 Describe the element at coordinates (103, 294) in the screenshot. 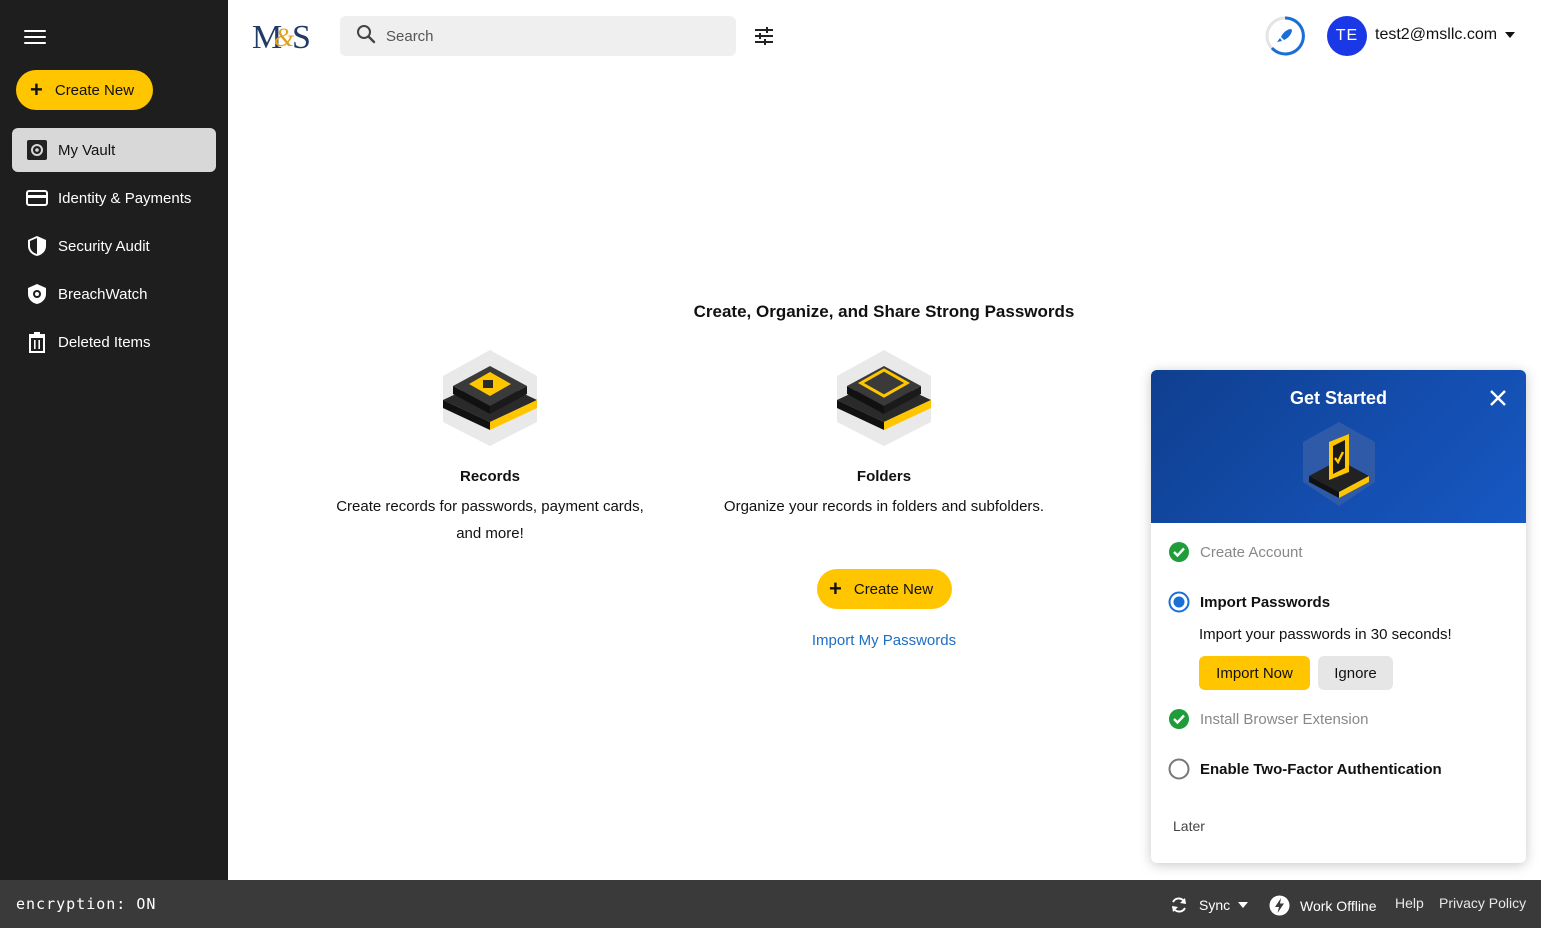

I see `sidebar-item-label: BreachWatch` at that location.